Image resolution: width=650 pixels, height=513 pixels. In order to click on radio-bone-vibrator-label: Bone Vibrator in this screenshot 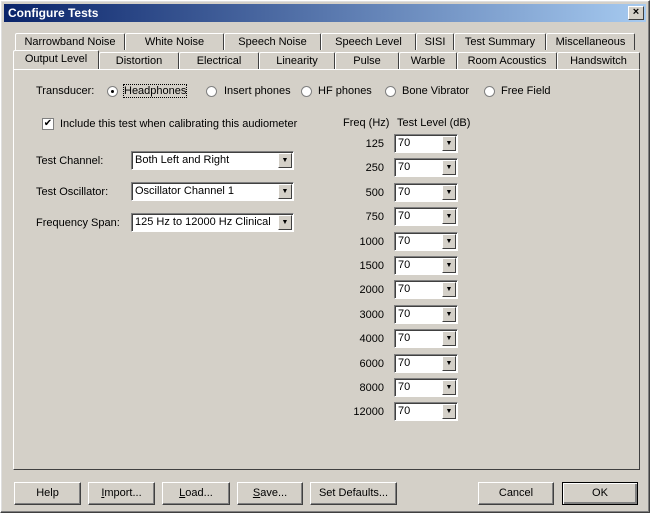, I will do `click(435, 91)`.